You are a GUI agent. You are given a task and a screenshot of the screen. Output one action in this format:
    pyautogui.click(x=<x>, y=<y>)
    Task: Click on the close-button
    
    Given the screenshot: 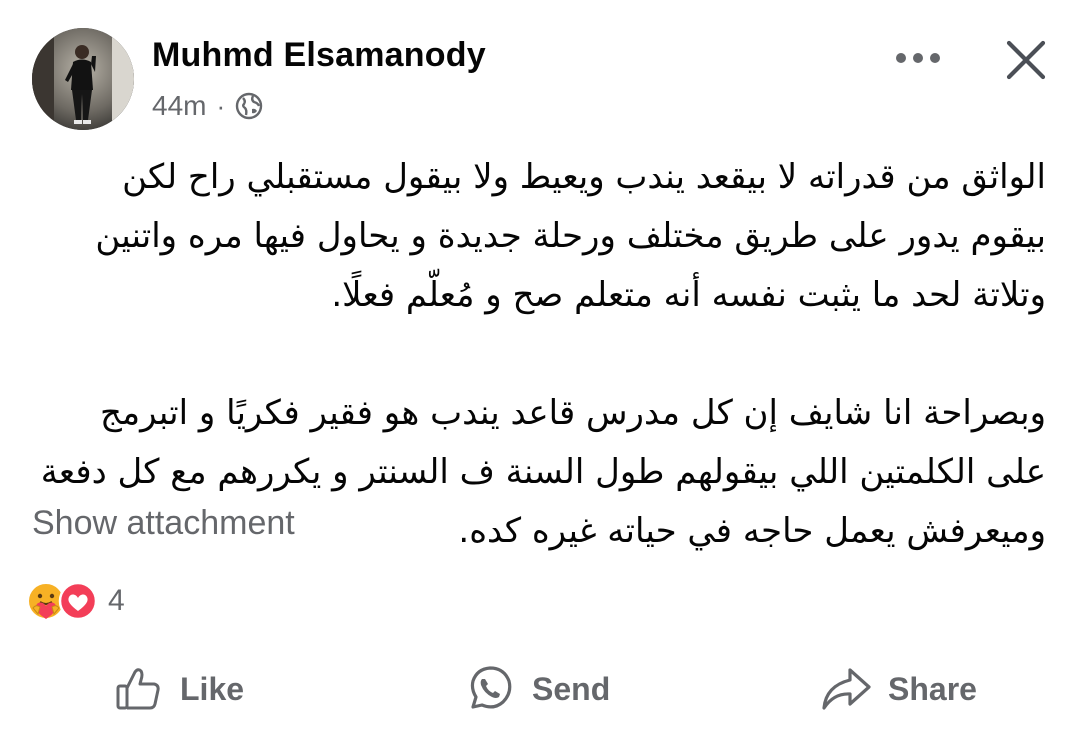 What is the action you would take?
    pyautogui.click(x=1026, y=60)
    